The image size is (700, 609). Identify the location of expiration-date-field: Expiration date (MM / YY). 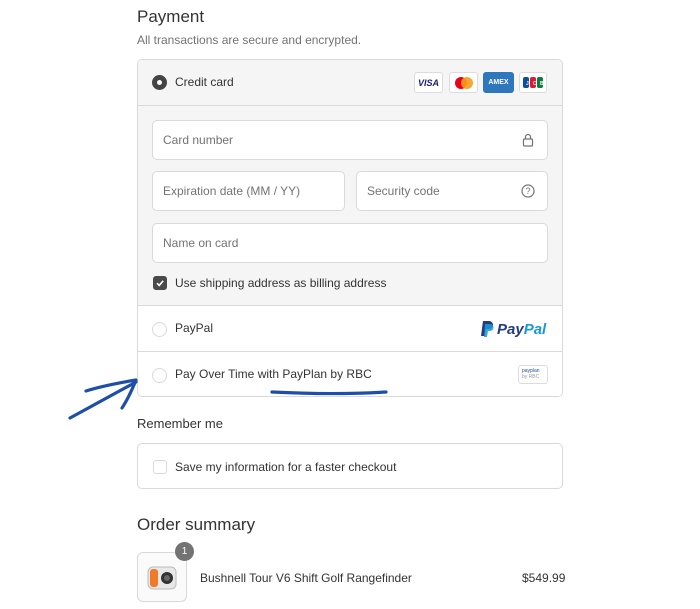
(248, 191).